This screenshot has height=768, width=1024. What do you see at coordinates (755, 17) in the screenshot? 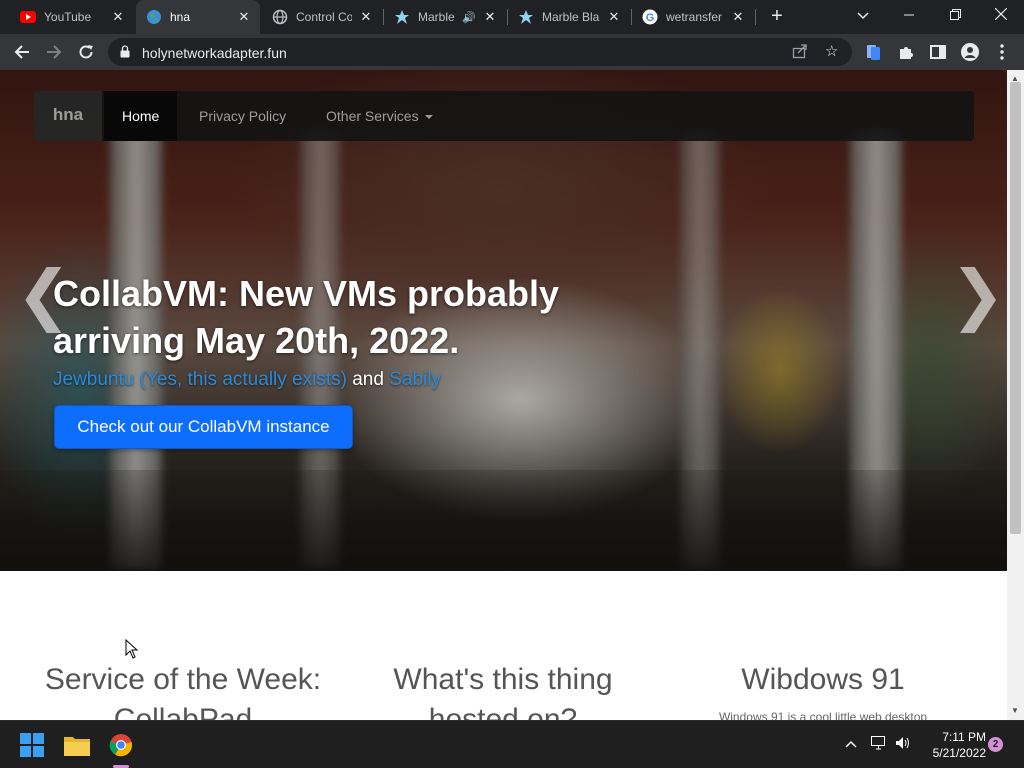
I see `tab-separator` at bounding box center [755, 17].